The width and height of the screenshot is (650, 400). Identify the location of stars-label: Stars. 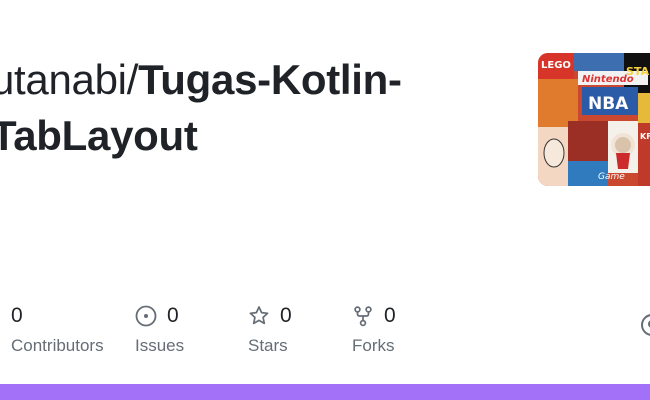
(268, 345).